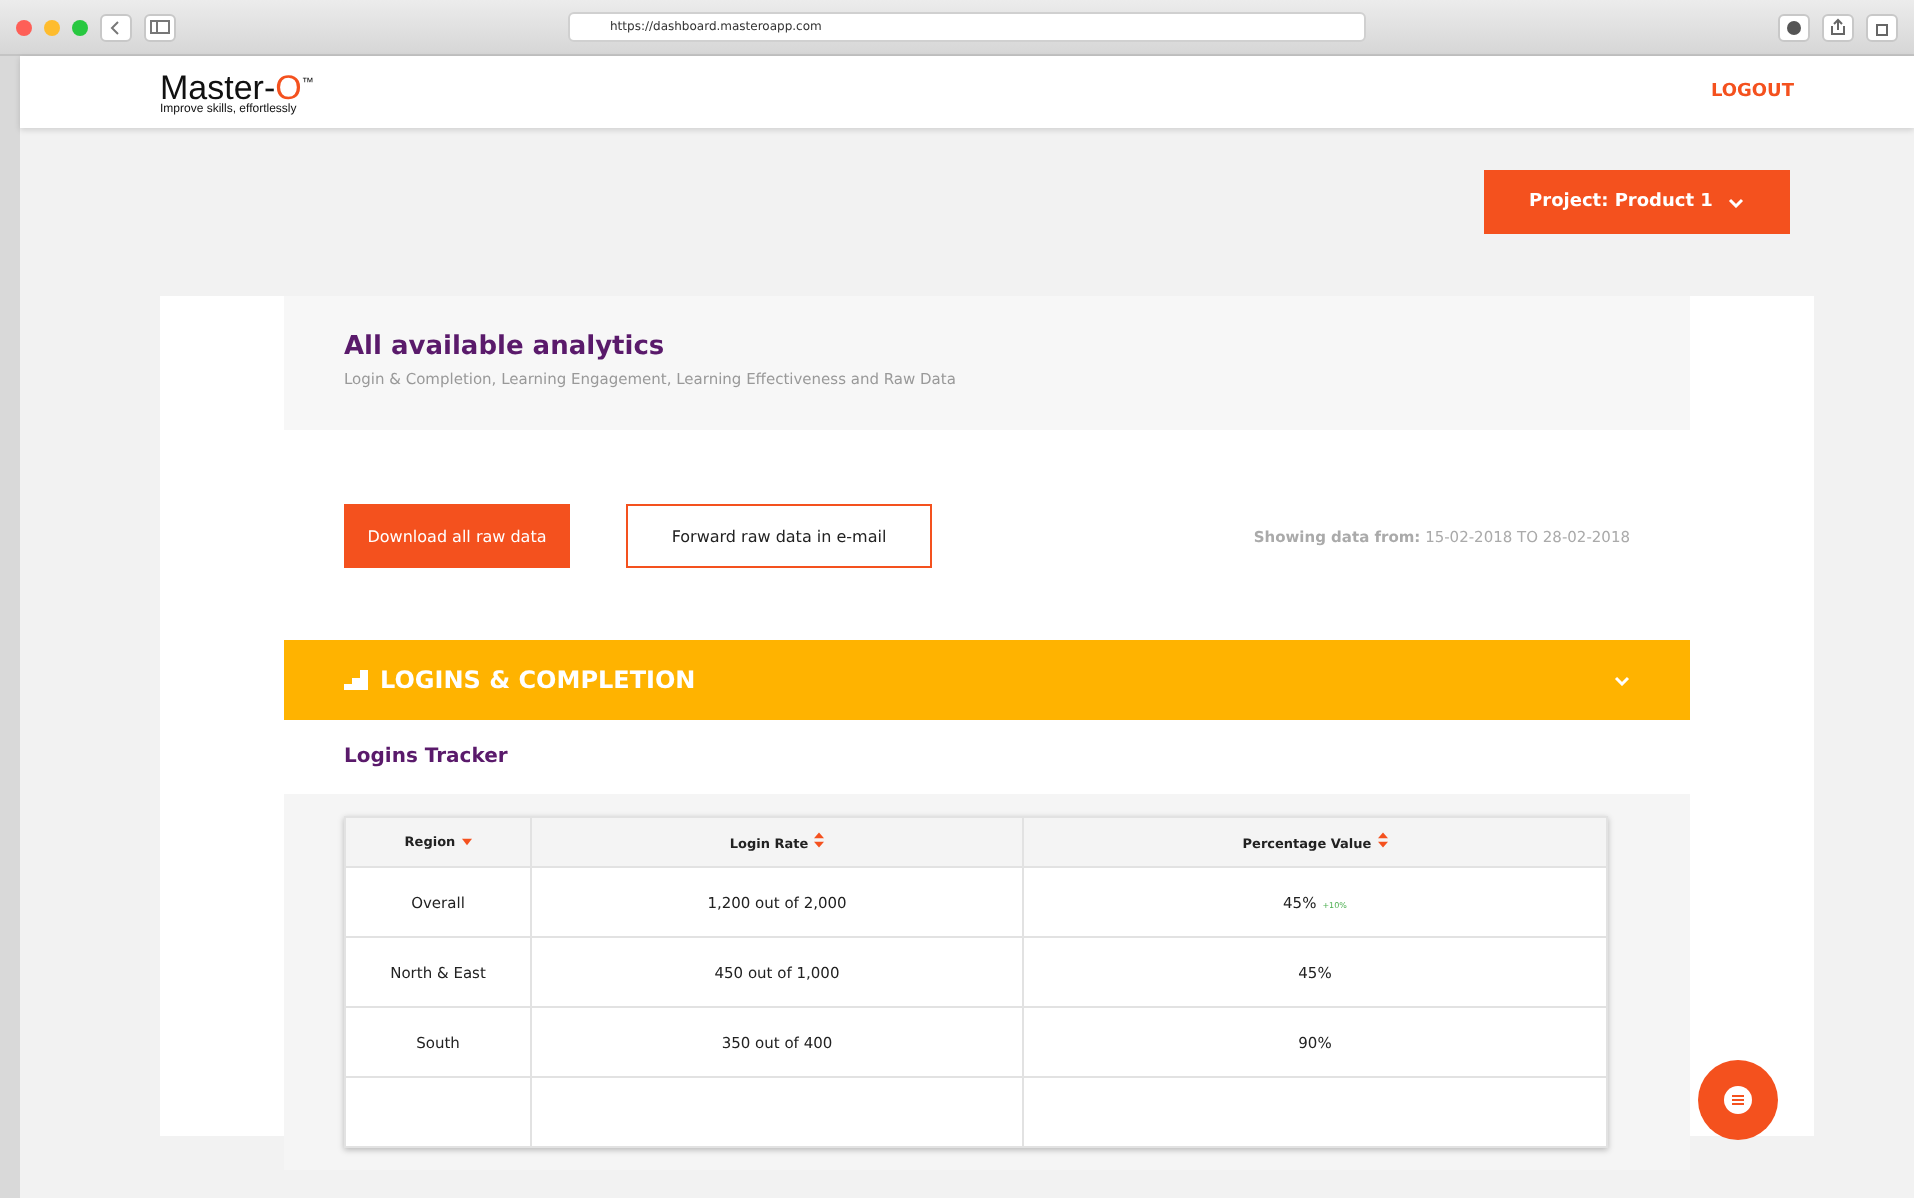 The width and height of the screenshot is (1914, 1198). I want to click on section-title: LOGINS & COMPLETION, so click(538, 680).